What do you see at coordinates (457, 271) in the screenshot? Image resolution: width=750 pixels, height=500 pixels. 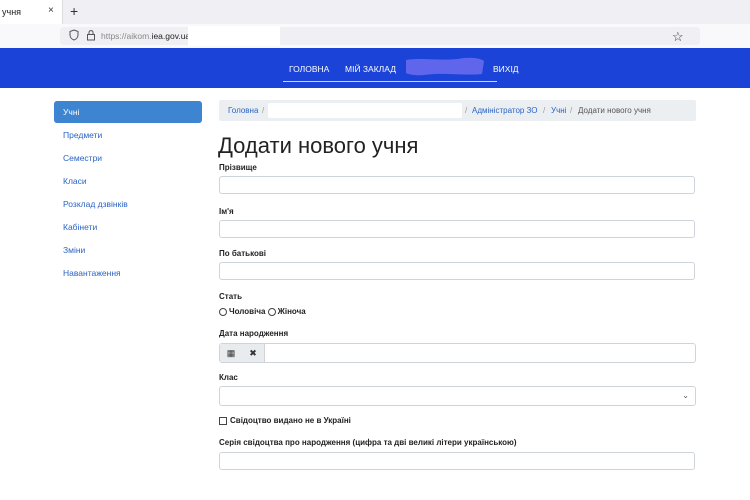 I see `patronymic-input` at bounding box center [457, 271].